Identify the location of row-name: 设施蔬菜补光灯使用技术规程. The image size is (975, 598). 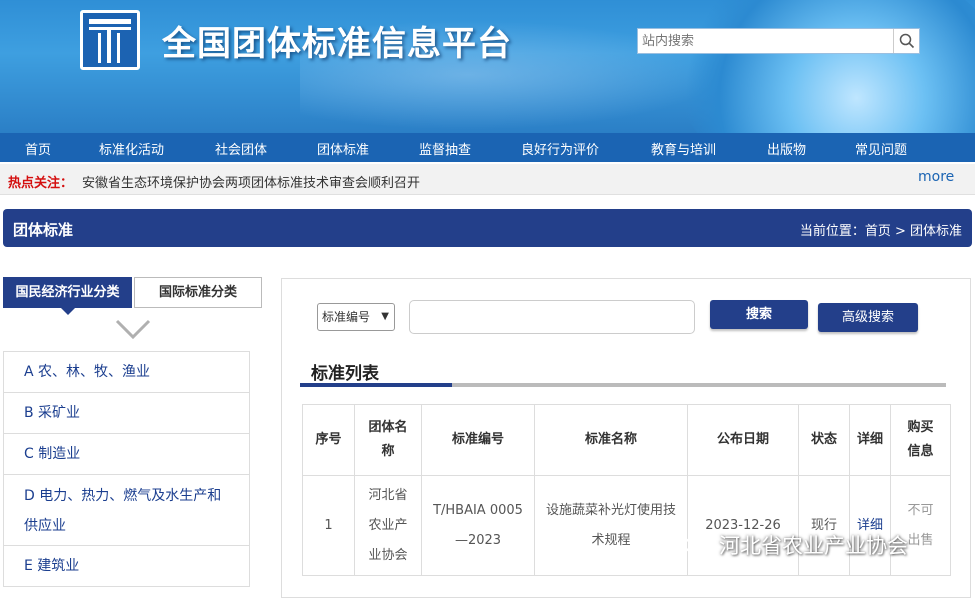
(611, 525).